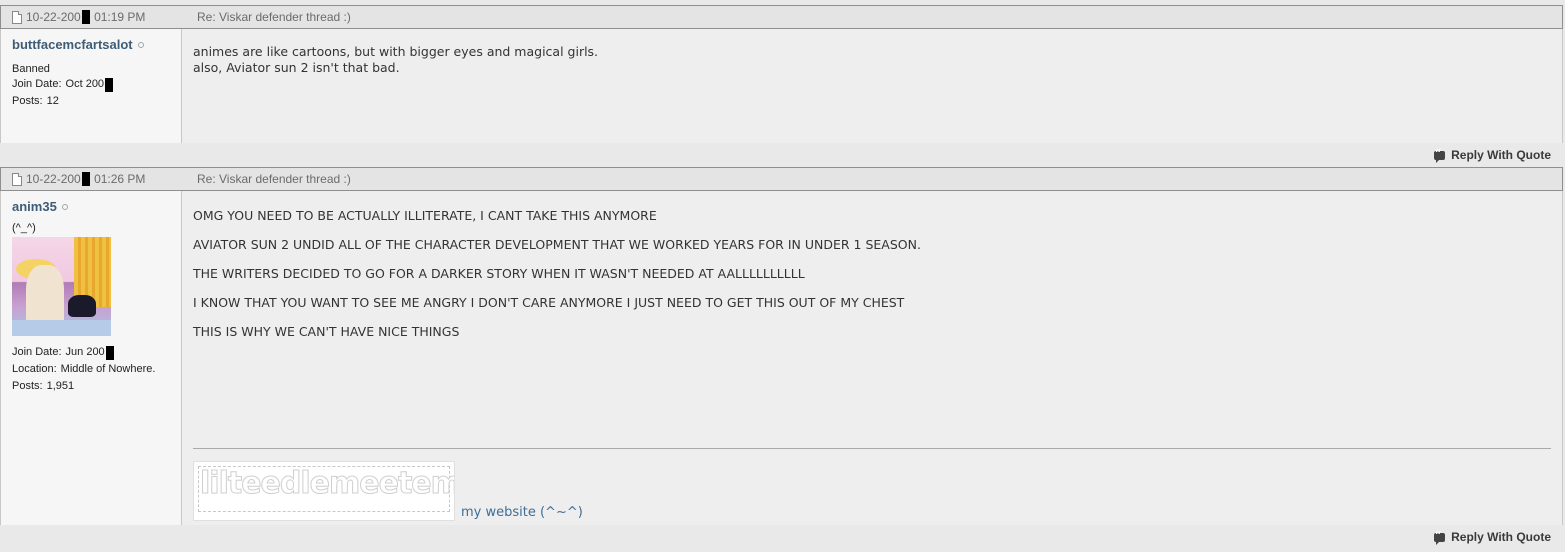  I want to click on username-text: anim35, so click(34, 206).